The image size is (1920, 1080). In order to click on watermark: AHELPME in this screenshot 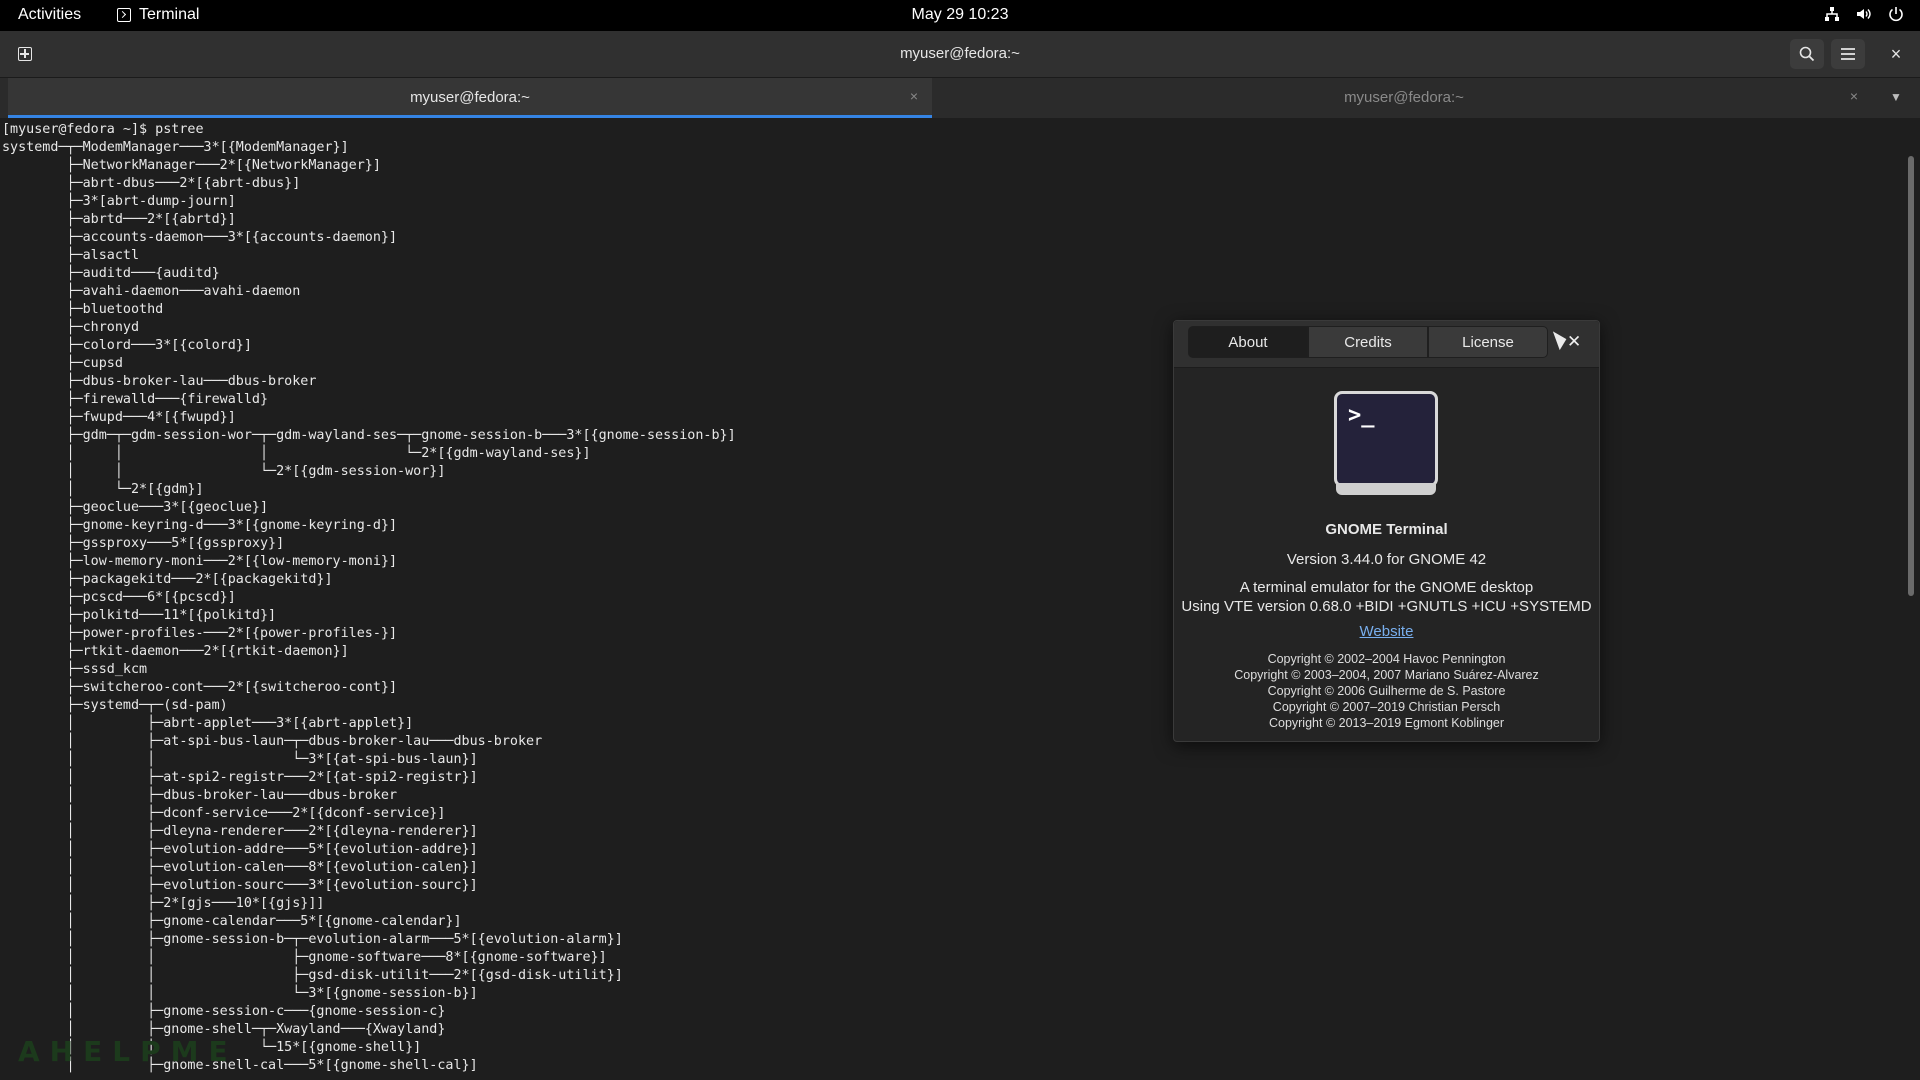, I will do `click(128, 1051)`.